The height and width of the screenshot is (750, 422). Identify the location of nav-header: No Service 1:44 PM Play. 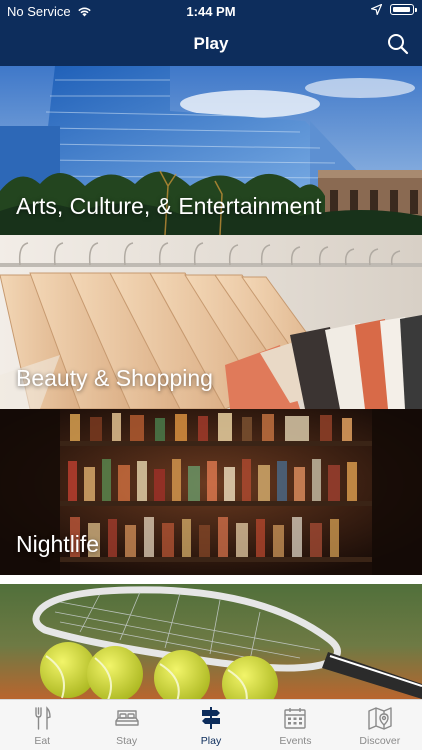
(211, 33).